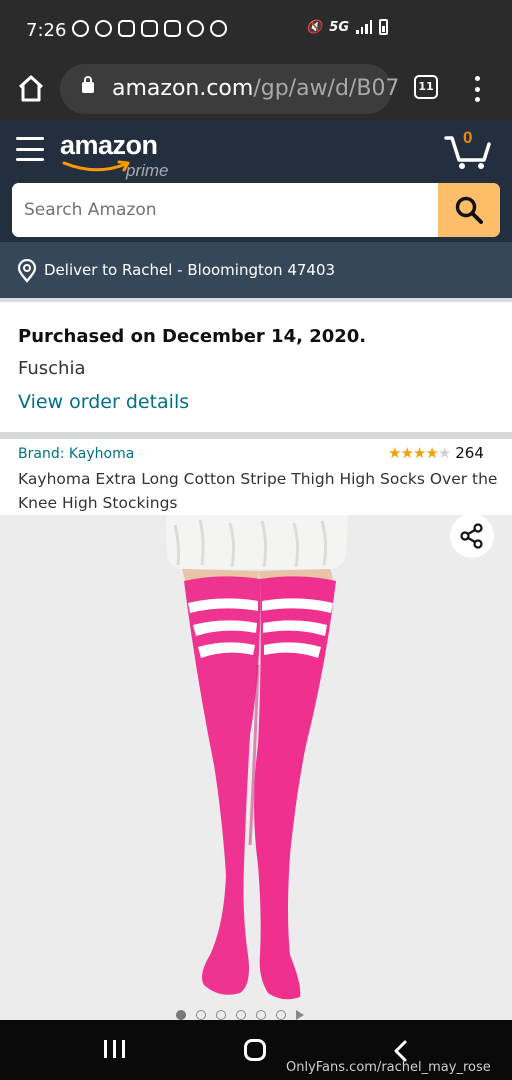 The image size is (512, 1080). What do you see at coordinates (383, 27) in the screenshot?
I see `battery-icon` at bounding box center [383, 27].